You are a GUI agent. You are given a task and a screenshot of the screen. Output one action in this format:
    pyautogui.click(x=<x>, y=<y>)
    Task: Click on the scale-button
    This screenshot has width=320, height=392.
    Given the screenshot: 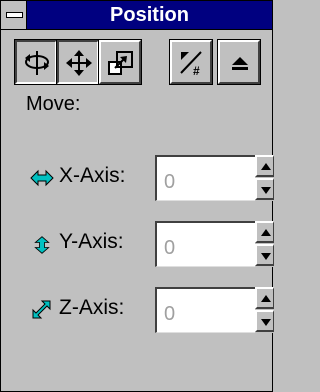 What is the action you would take?
    pyautogui.click(x=120, y=62)
    